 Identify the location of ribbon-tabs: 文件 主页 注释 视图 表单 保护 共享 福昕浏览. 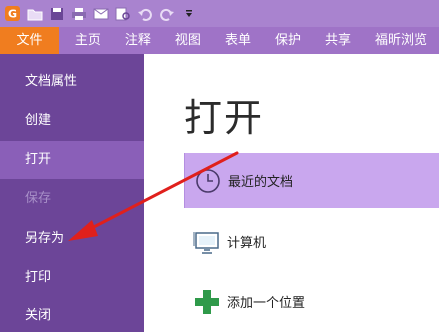
(219, 40).